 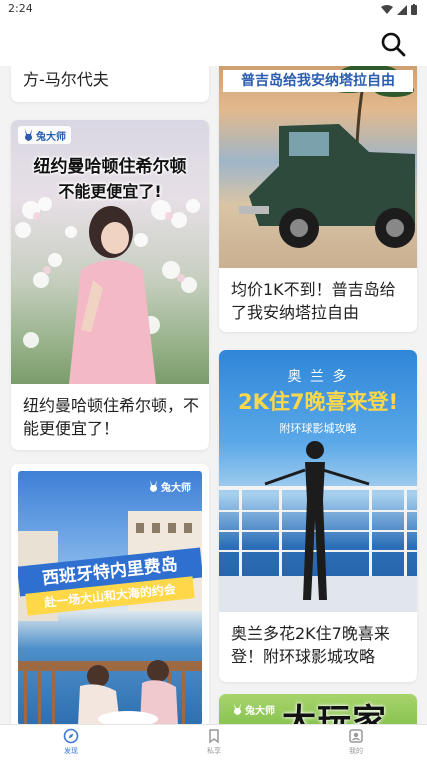 I want to click on tab-exclusive: 私享, so click(x=214, y=744).